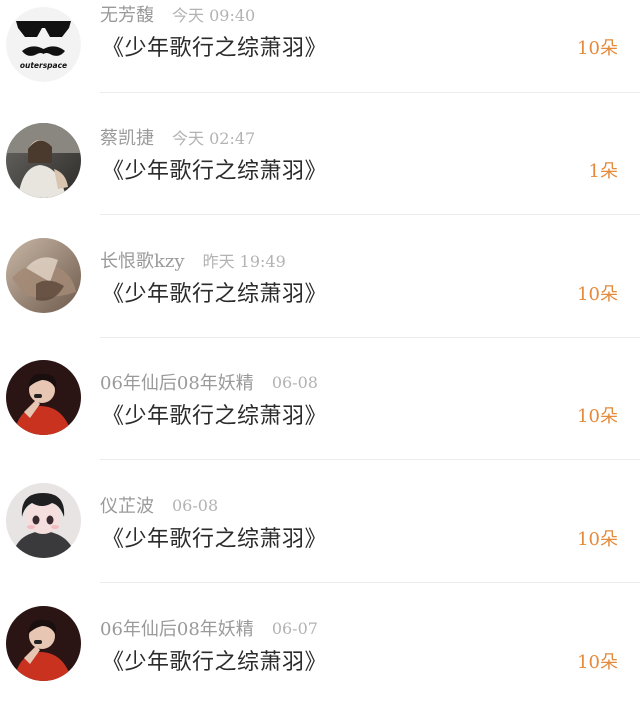 This screenshot has width=640, height=705. Describe the element at coordinates (193, 260) in the screenshot. I see `comment-meta: 长恨歌kzy 昨天 19:49` at that location.